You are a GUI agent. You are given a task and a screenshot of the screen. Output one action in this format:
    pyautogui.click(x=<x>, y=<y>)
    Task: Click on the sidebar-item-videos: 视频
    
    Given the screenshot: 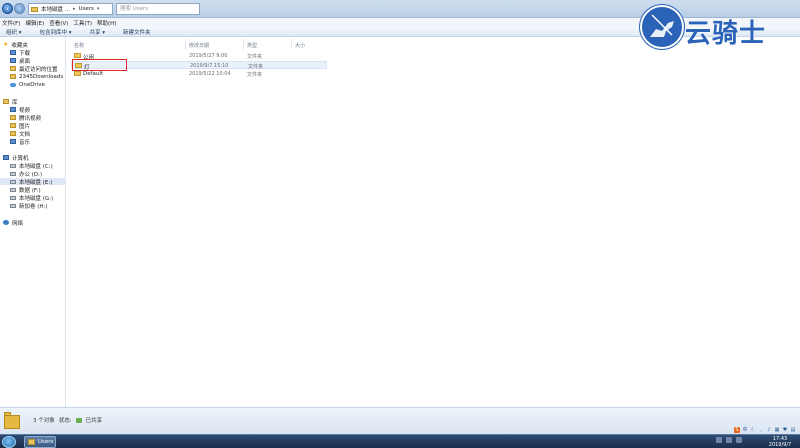 What is the action you would take?
    pyautogui.click(x=20, y=110)
    